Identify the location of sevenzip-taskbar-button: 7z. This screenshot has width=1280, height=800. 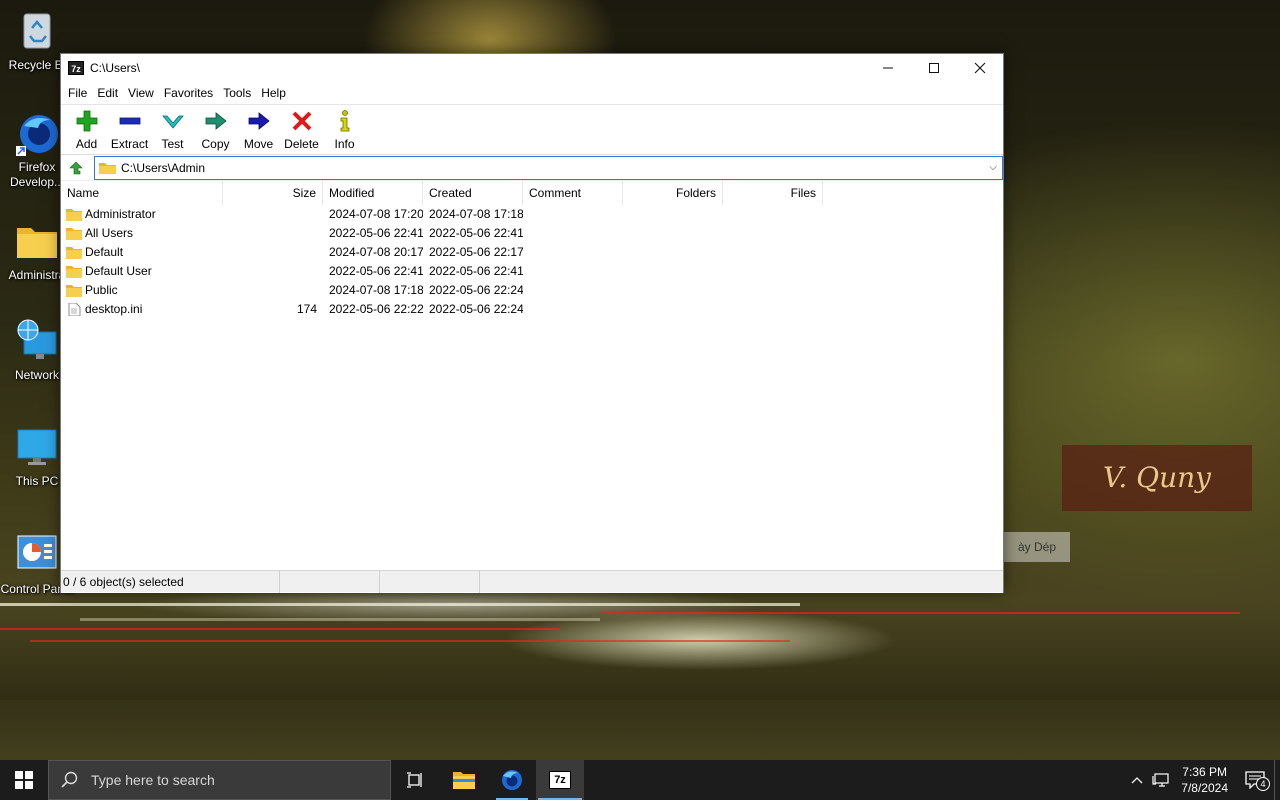
(560, 780).